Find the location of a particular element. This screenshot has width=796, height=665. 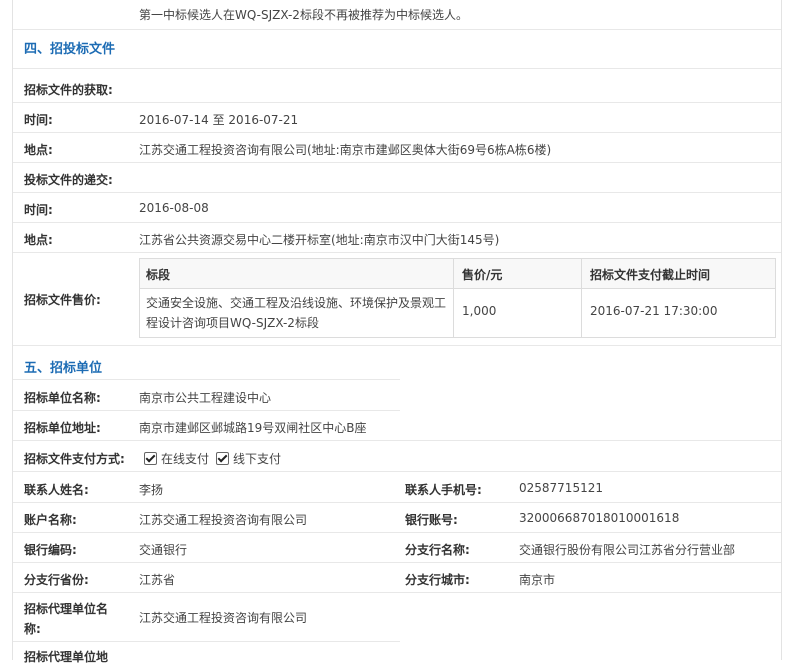

unit-name-value: 南京市公共工程建设中心 is located at coordinates (205, 398).